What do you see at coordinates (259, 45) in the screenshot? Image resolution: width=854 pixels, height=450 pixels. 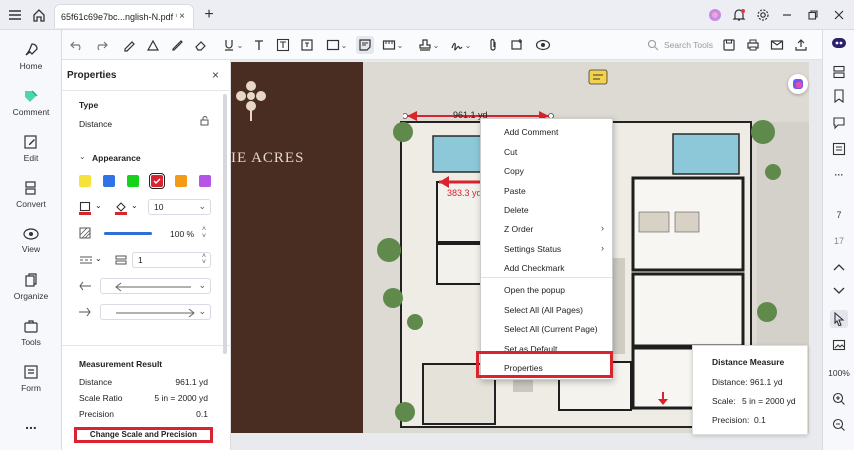 I see `text-tool-icon` at bounding box center [259, 45].